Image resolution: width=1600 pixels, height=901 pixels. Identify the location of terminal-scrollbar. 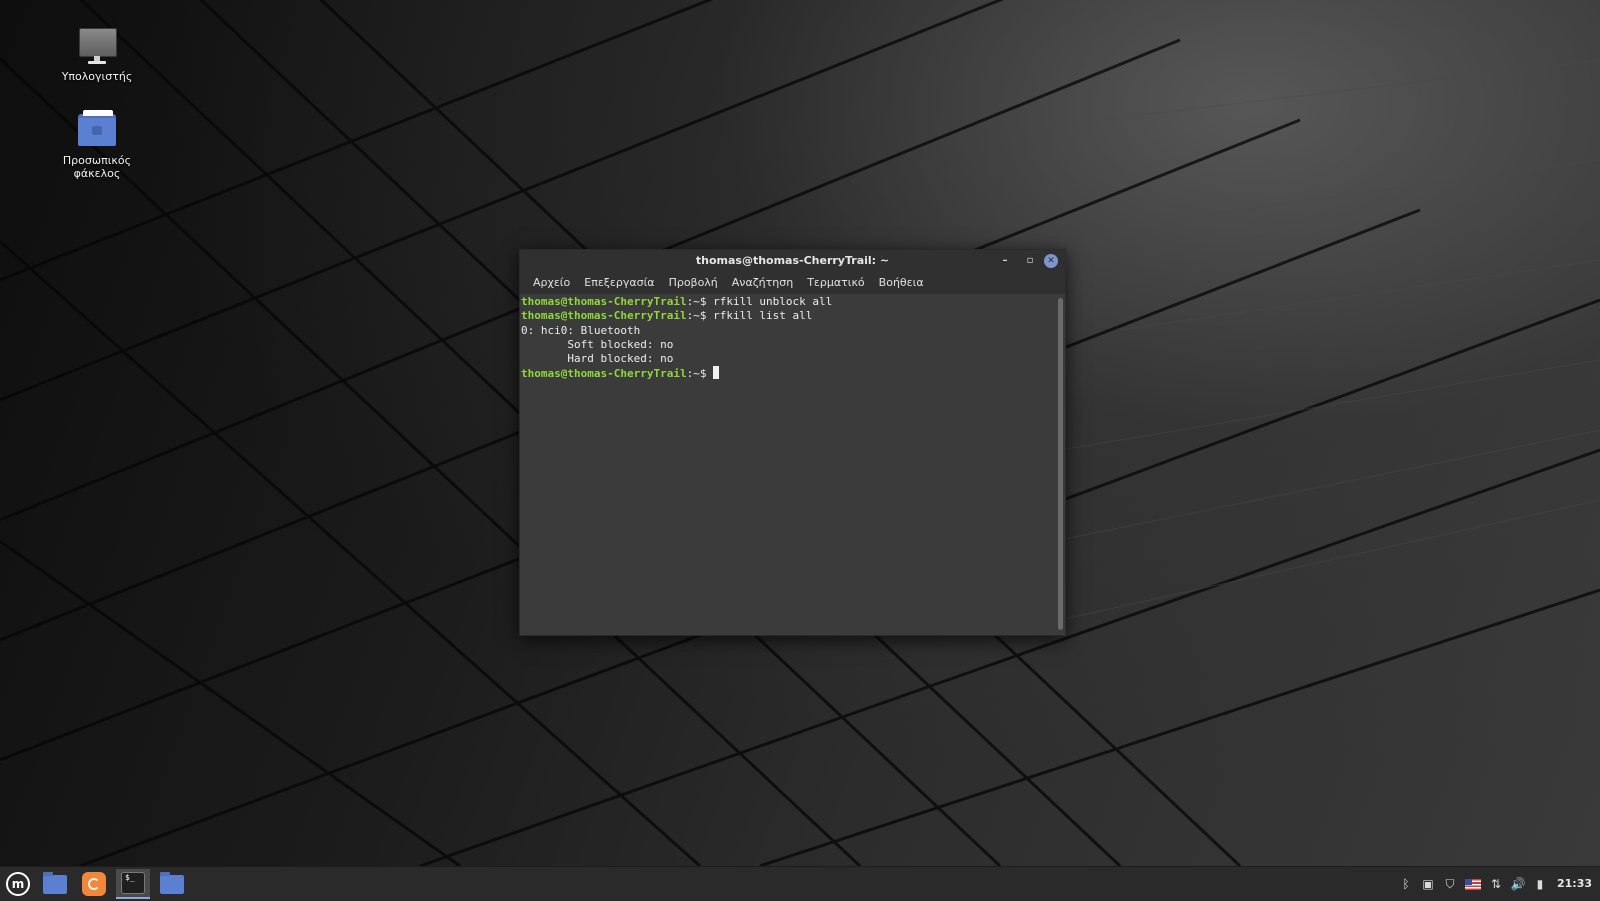
(1060, 464).